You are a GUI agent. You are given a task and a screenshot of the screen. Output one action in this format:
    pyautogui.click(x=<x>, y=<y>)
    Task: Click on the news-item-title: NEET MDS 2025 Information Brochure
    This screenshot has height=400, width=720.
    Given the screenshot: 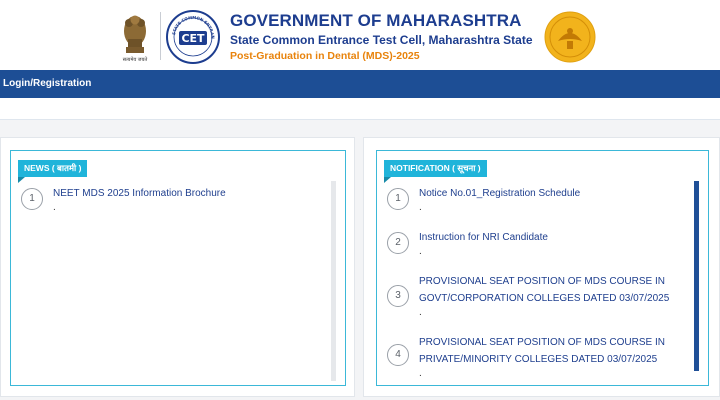 What is the action you would take?
    pyautogui.click(x=139, y=193)
    